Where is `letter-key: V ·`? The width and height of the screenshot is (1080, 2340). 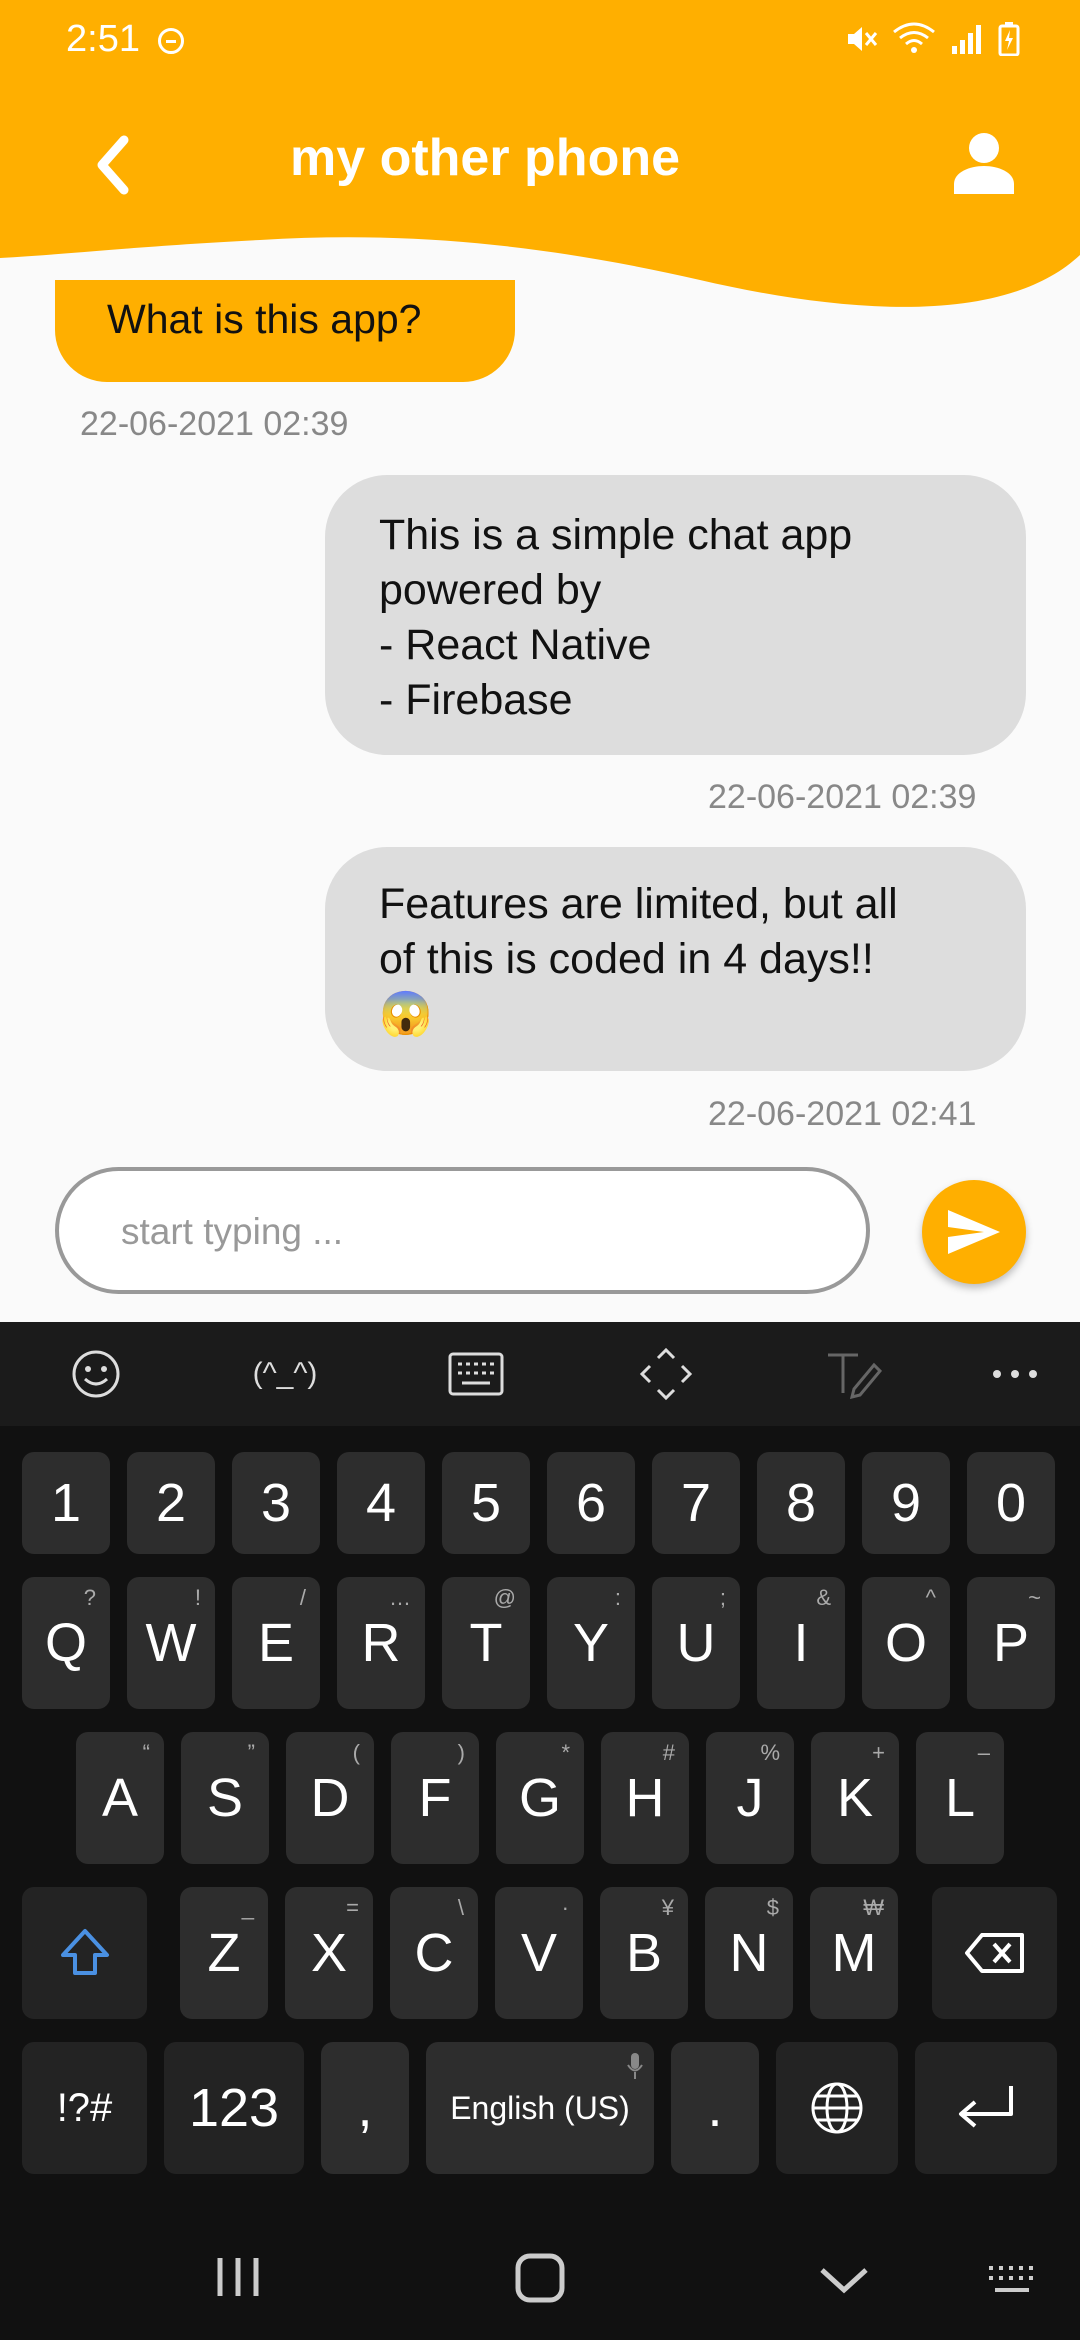 letter-key: V · is located at coordinates (539, 1953).